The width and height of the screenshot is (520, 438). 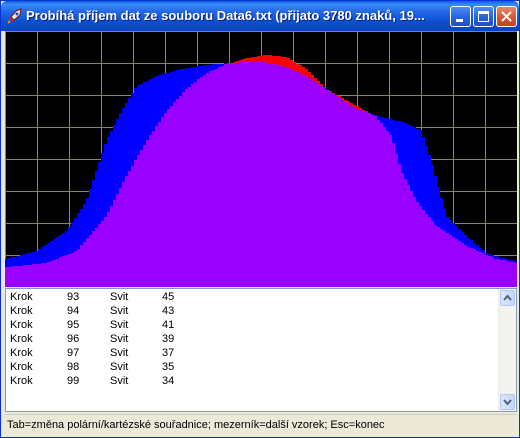 I want to click on scroll-up-arrow-icon, so click(x=507, y=297).